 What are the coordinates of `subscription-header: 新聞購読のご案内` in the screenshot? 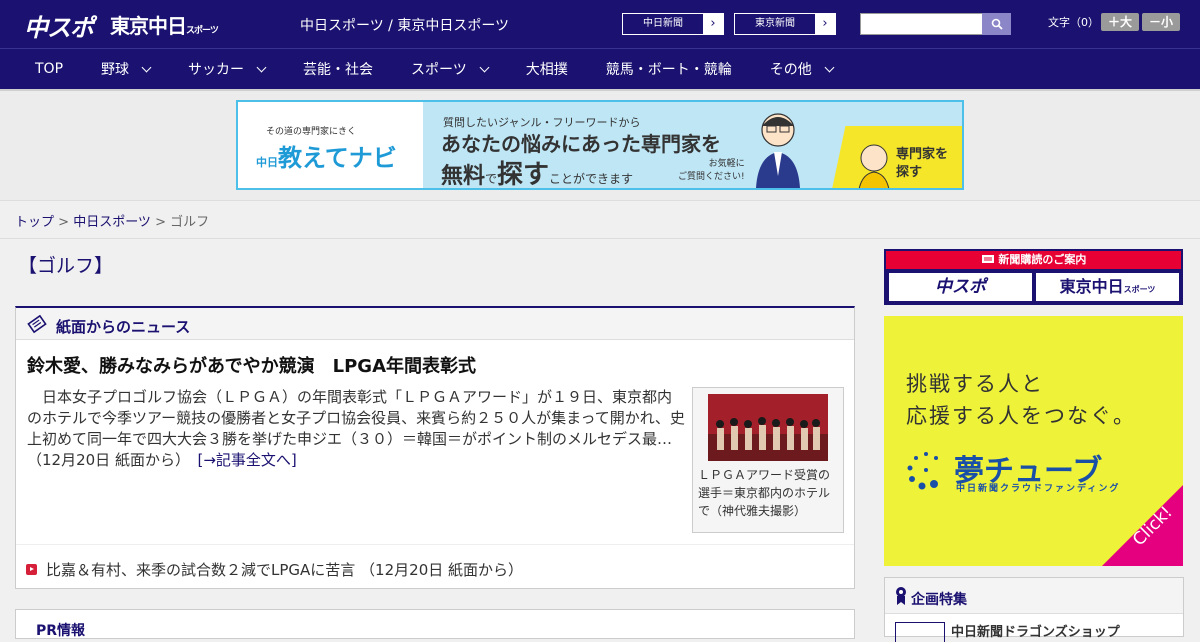 It's located at (1033, 260).